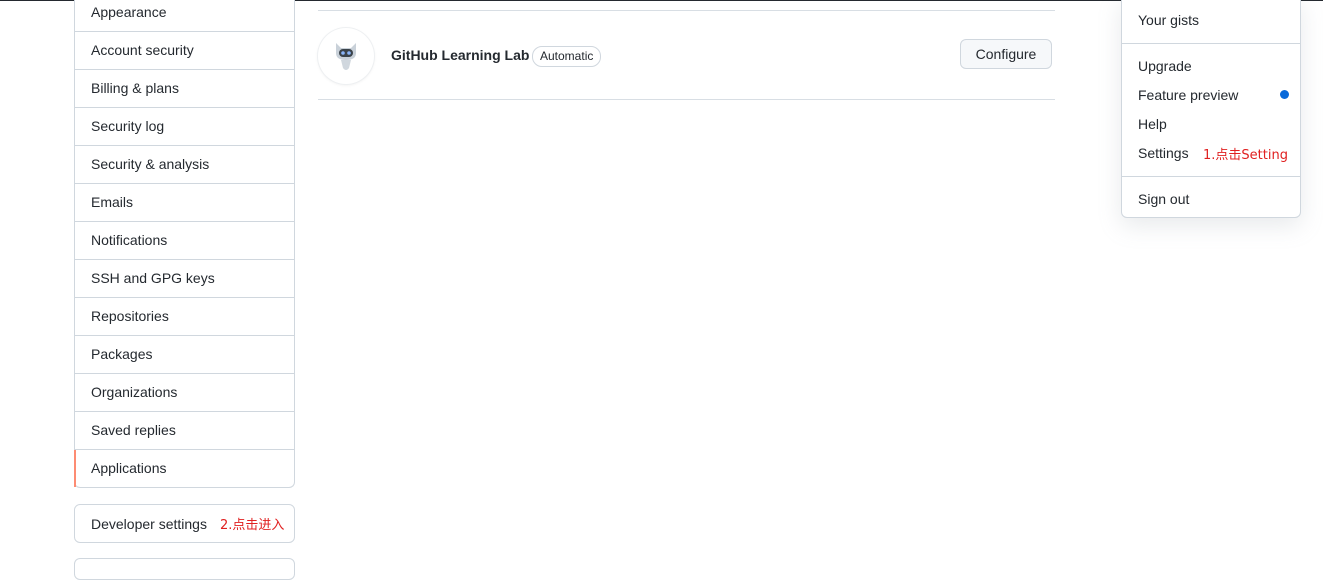  I want to click on octocat-icon, so click(346, 56).